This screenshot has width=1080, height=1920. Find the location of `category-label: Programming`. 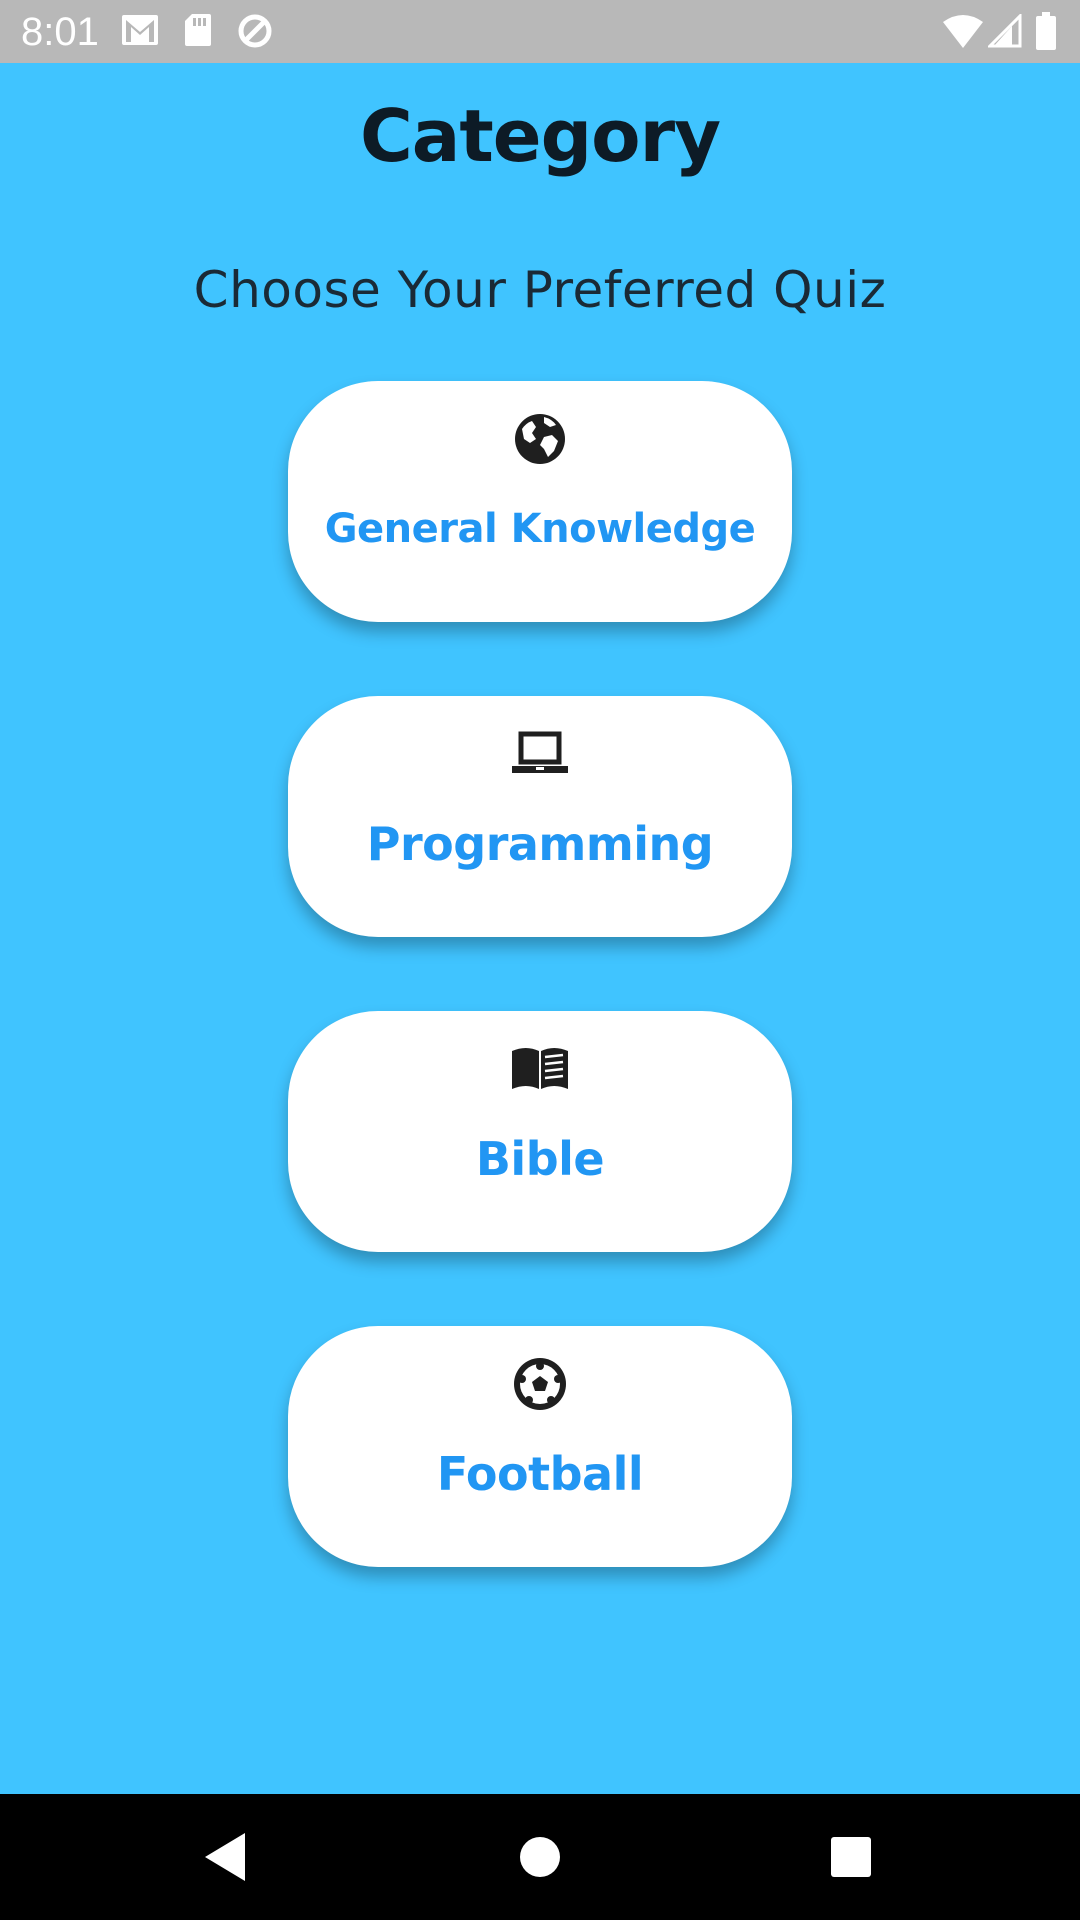

category-label: Programming is located at coordinates (540, 844).